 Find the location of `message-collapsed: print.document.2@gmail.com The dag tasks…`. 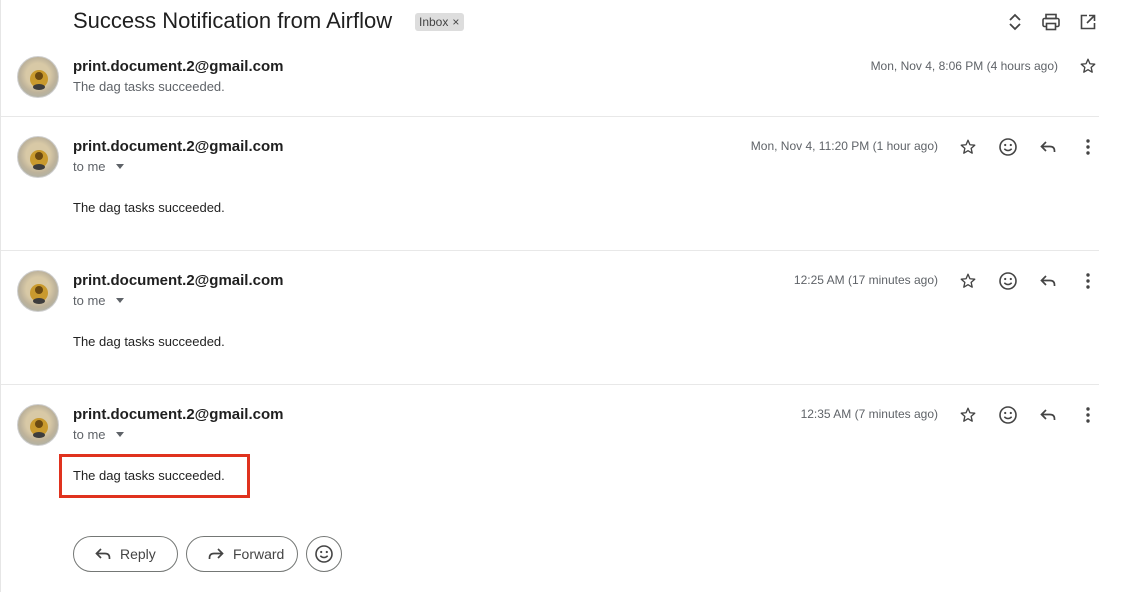

message-collapsed: print.document.2@gmail.com The dag tasks… is located at coordinates (550, 80).